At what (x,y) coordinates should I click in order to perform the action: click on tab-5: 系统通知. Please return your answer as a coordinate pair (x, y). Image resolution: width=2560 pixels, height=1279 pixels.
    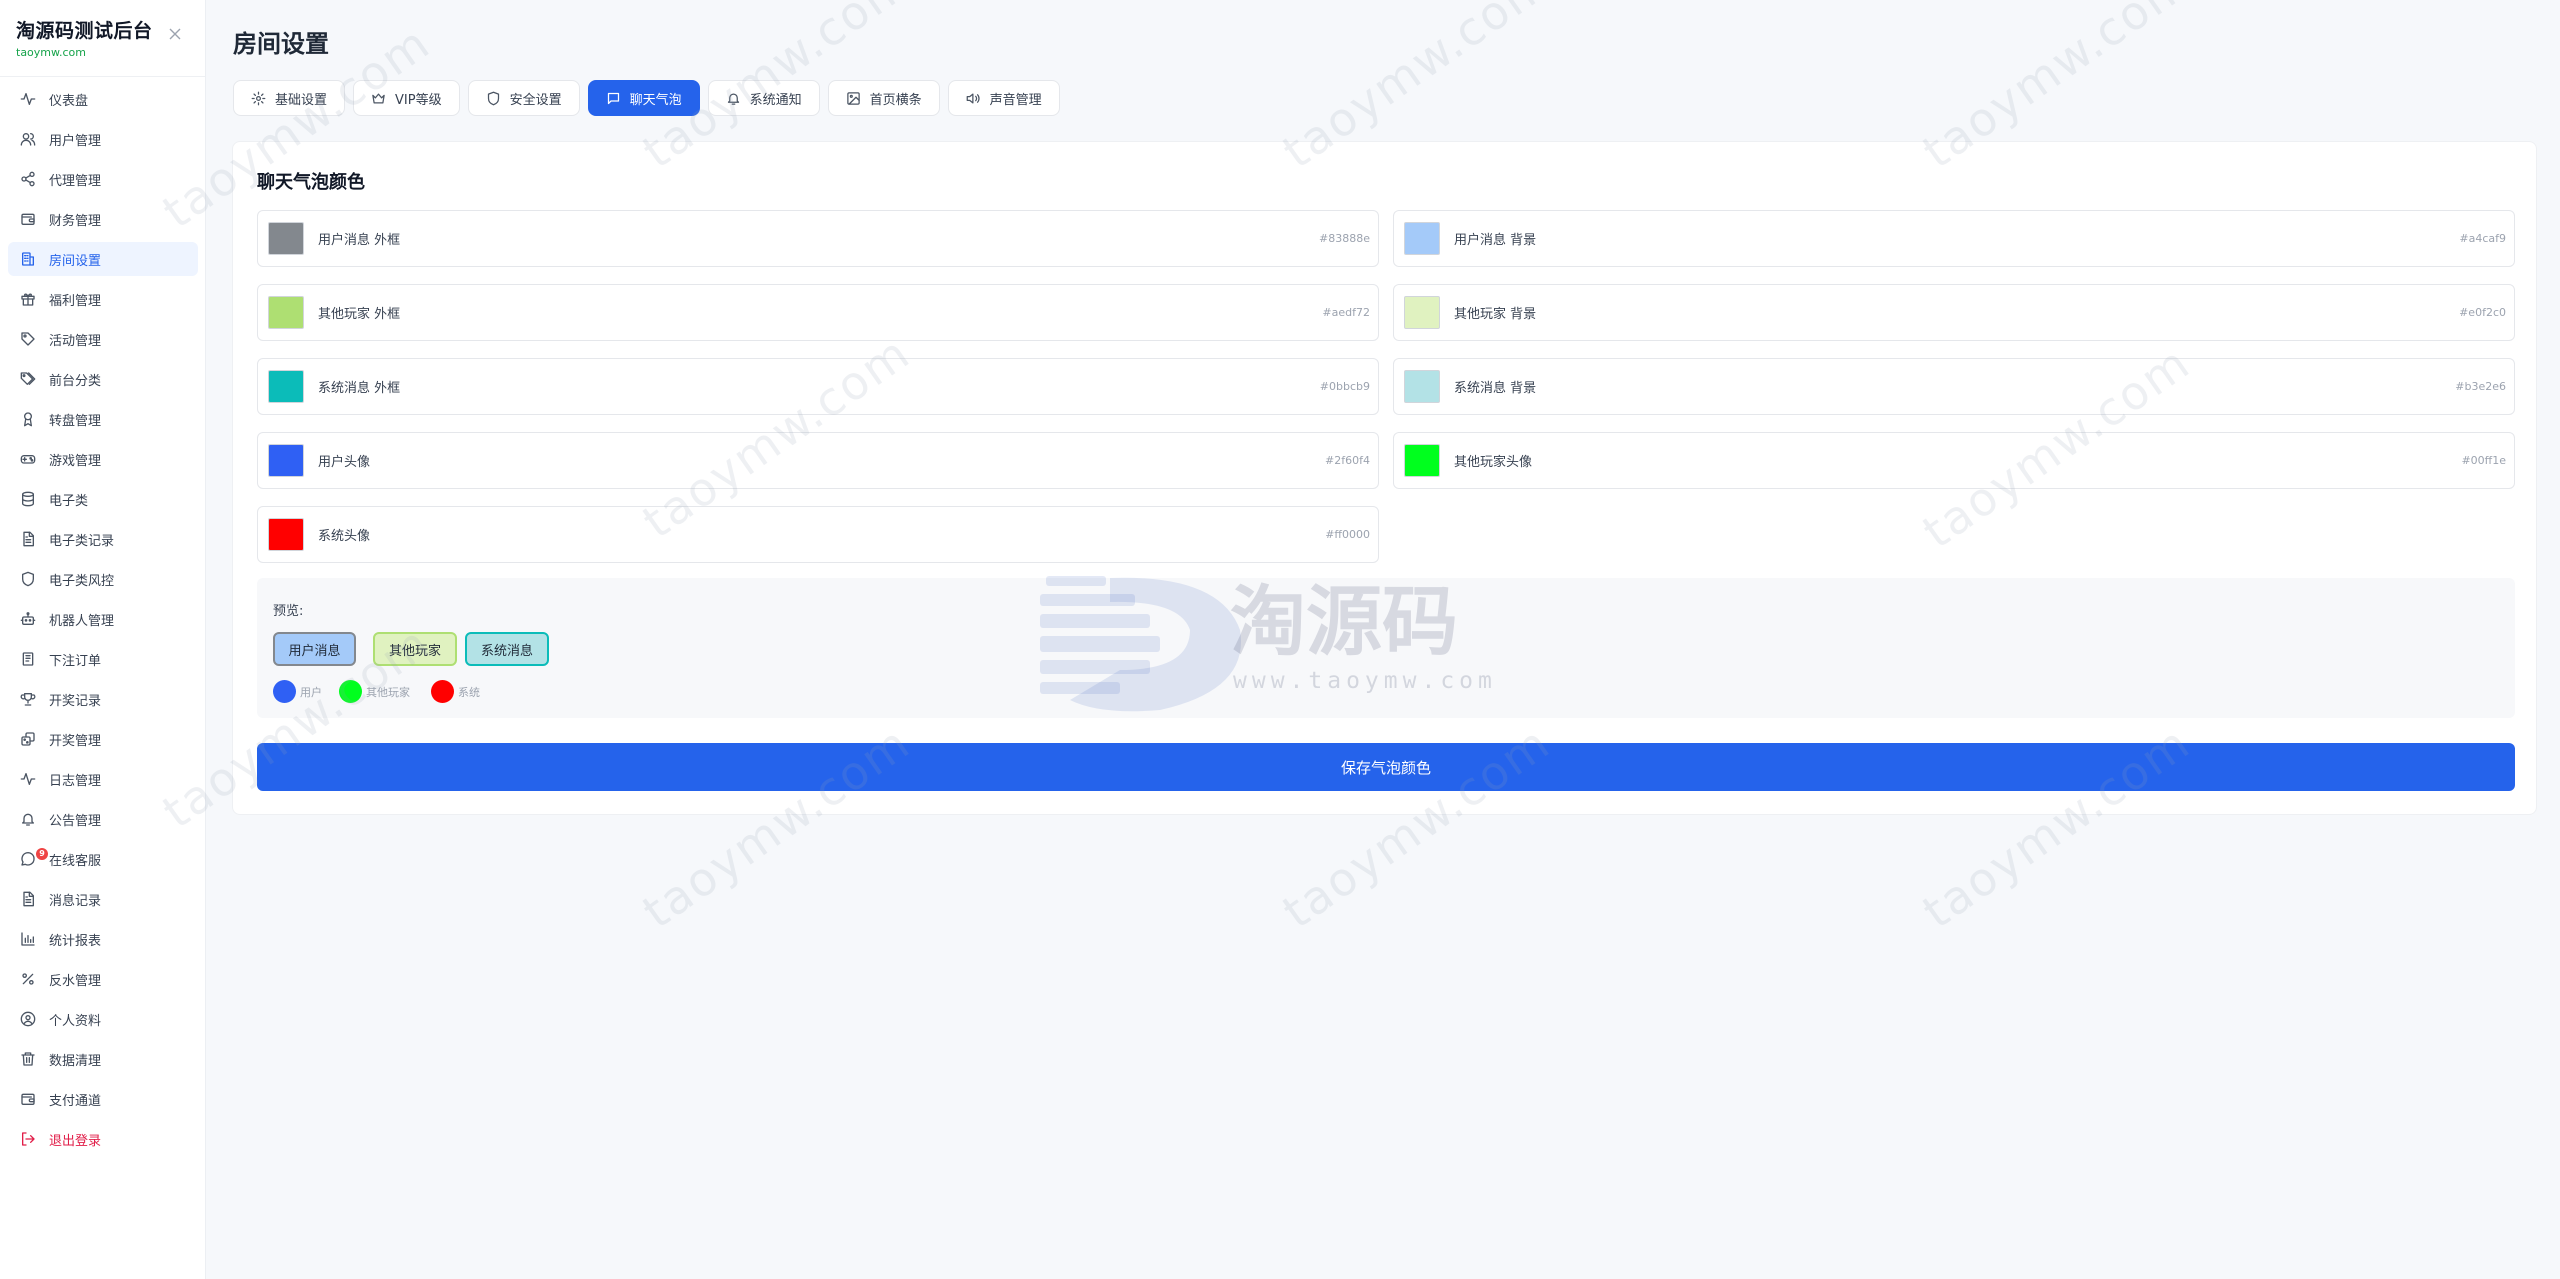
    Looking at the image, I should click on (763, 98).